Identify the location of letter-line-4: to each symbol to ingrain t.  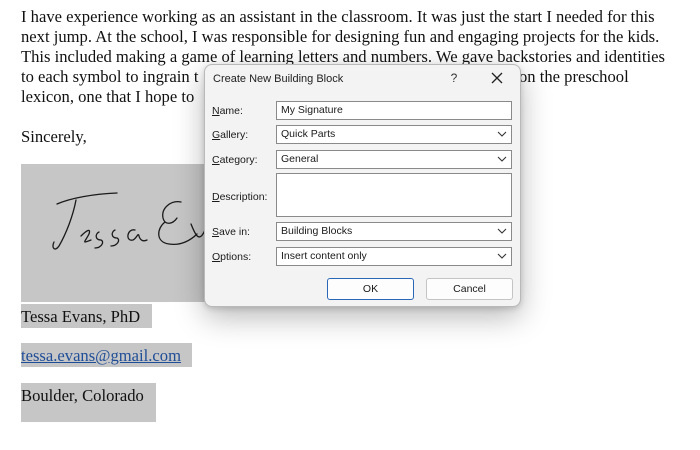
(110, 76).